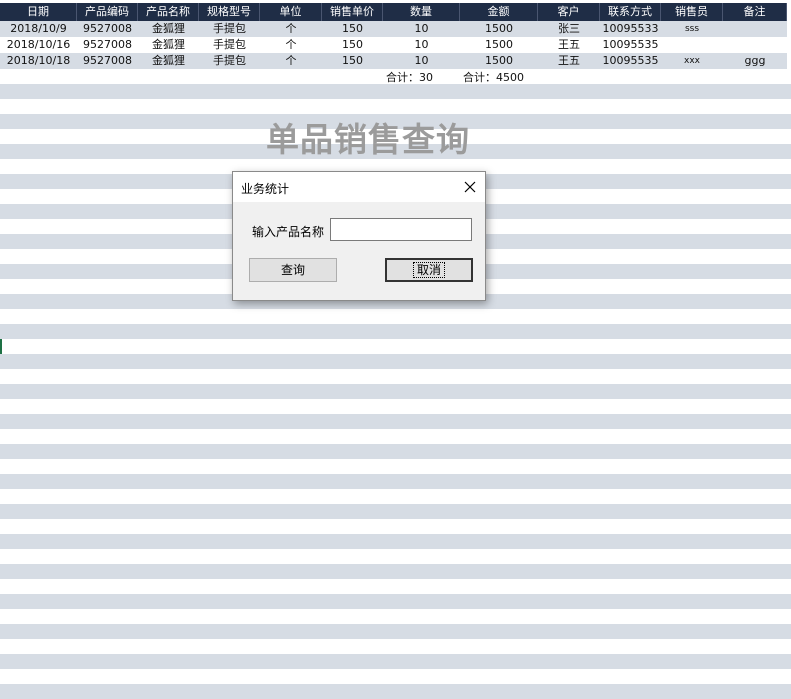  What do you see at coordinates (288, 232) in the screenshot?
I see `product-name-label: 输入产品名称` at bounding box center [288, 232].